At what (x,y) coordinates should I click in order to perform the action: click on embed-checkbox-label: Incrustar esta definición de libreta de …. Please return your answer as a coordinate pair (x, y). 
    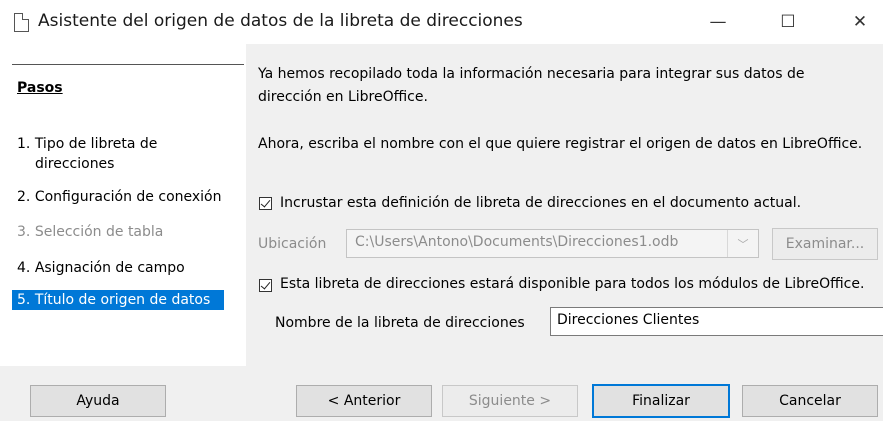
    Looking at the image, I should click on (540, 203).